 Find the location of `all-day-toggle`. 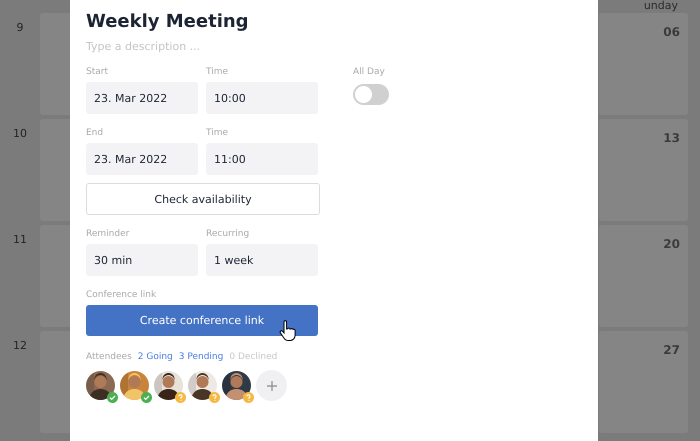

all-day-toggle is located at coordinates (371, 94).